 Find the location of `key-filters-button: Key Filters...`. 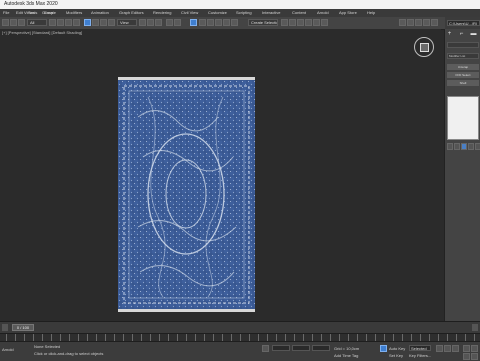

key-filters-button: Key Filters... is located at coordinates (420, 355).